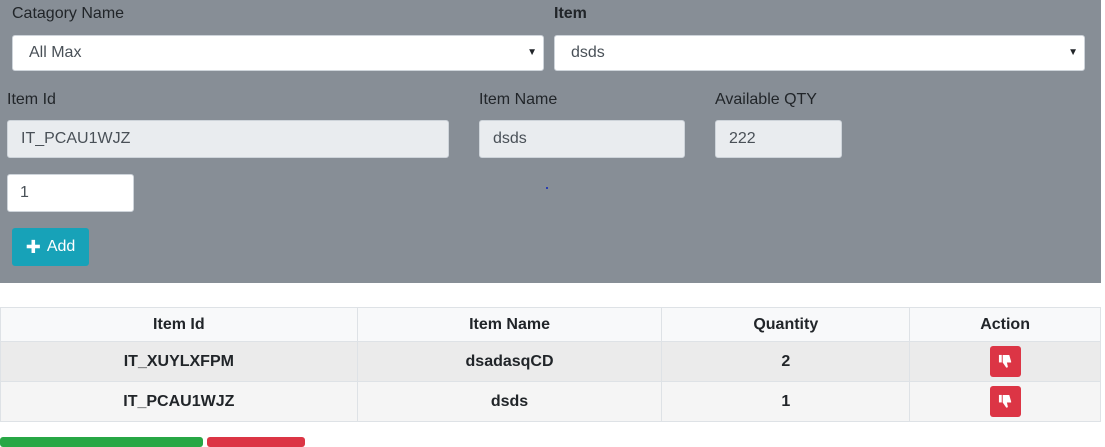 This screenshot has height=447, width=1105. Describe the element at coordinates (61, 246) in the screenshot. I see `add-button-label: Add` at that location.